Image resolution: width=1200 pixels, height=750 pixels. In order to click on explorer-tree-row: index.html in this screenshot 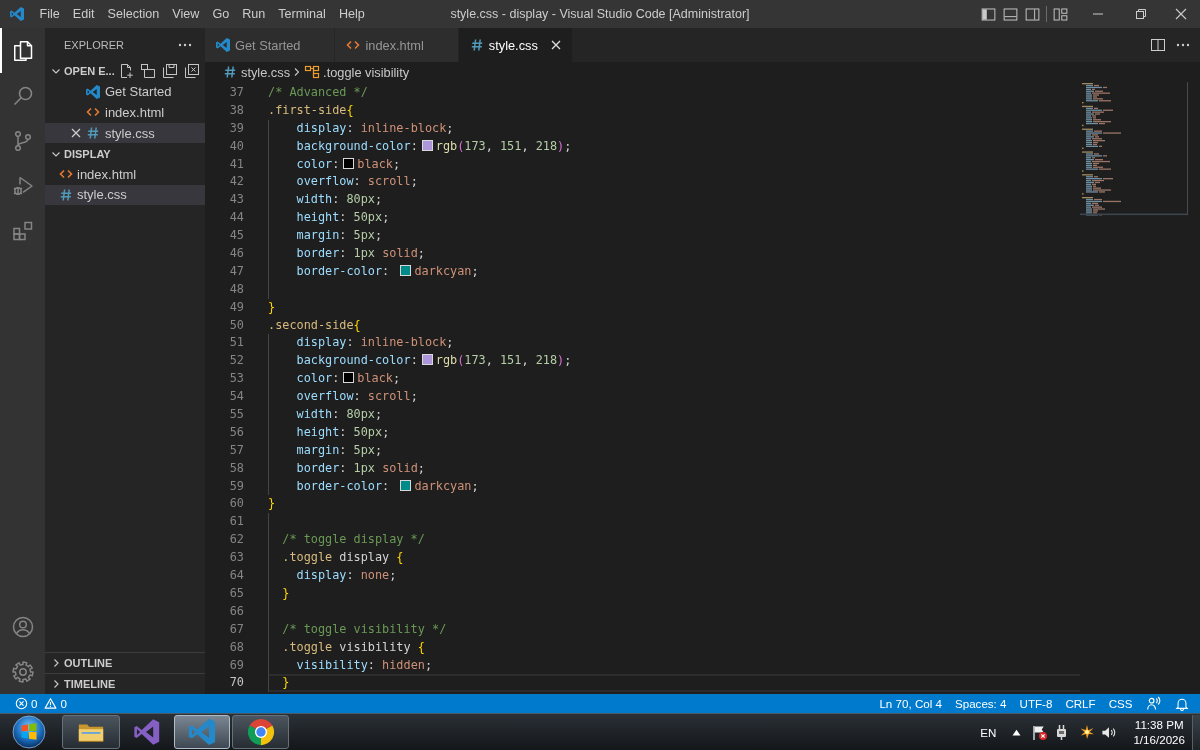, I will do `click(125, 174)`.